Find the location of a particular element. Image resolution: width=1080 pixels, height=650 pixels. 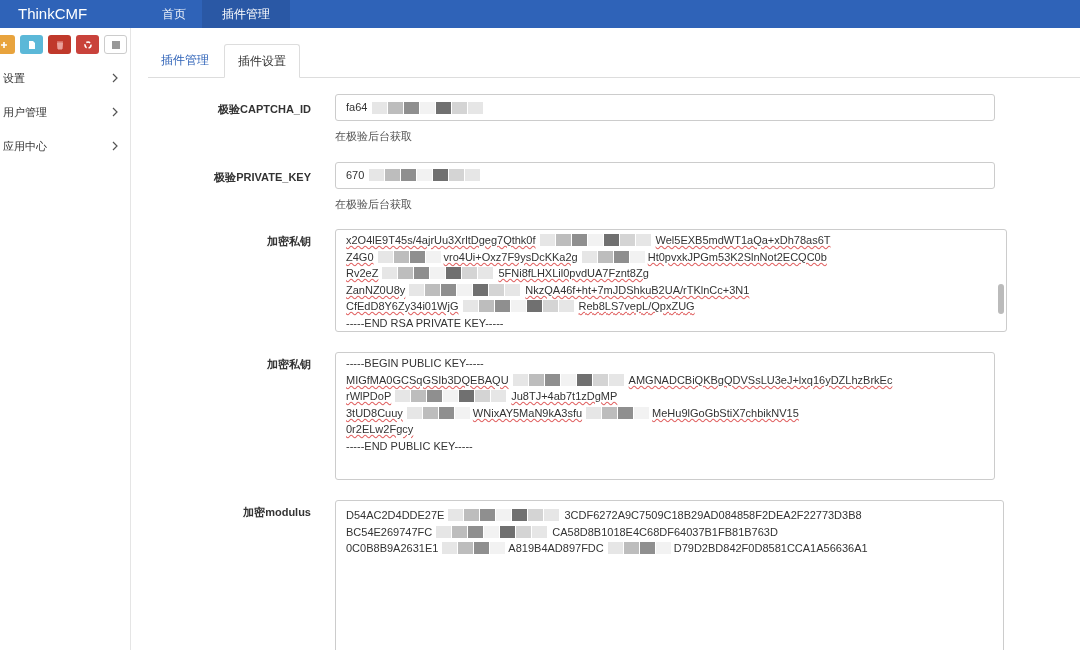

text-line: 3CDF6272A9C7509C18B29AD084858F2DEA2F22773D3B8 is located at coordinates (713, 515).